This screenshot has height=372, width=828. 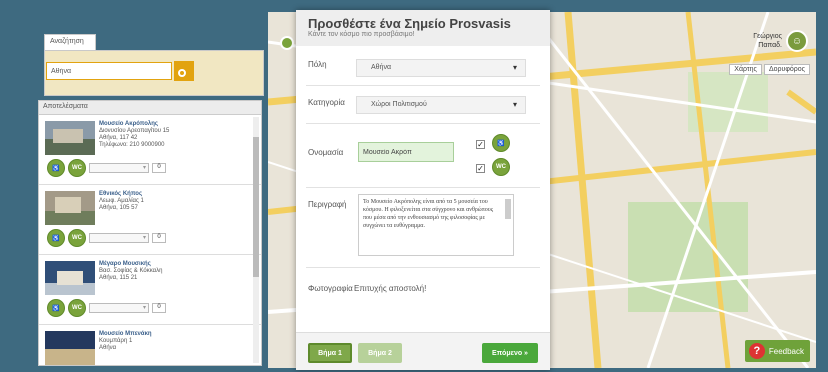 What do you see at coordinates (501, 167) in the screenshot?
I see `wc-icon: WC` at bounding box center [501, 167].